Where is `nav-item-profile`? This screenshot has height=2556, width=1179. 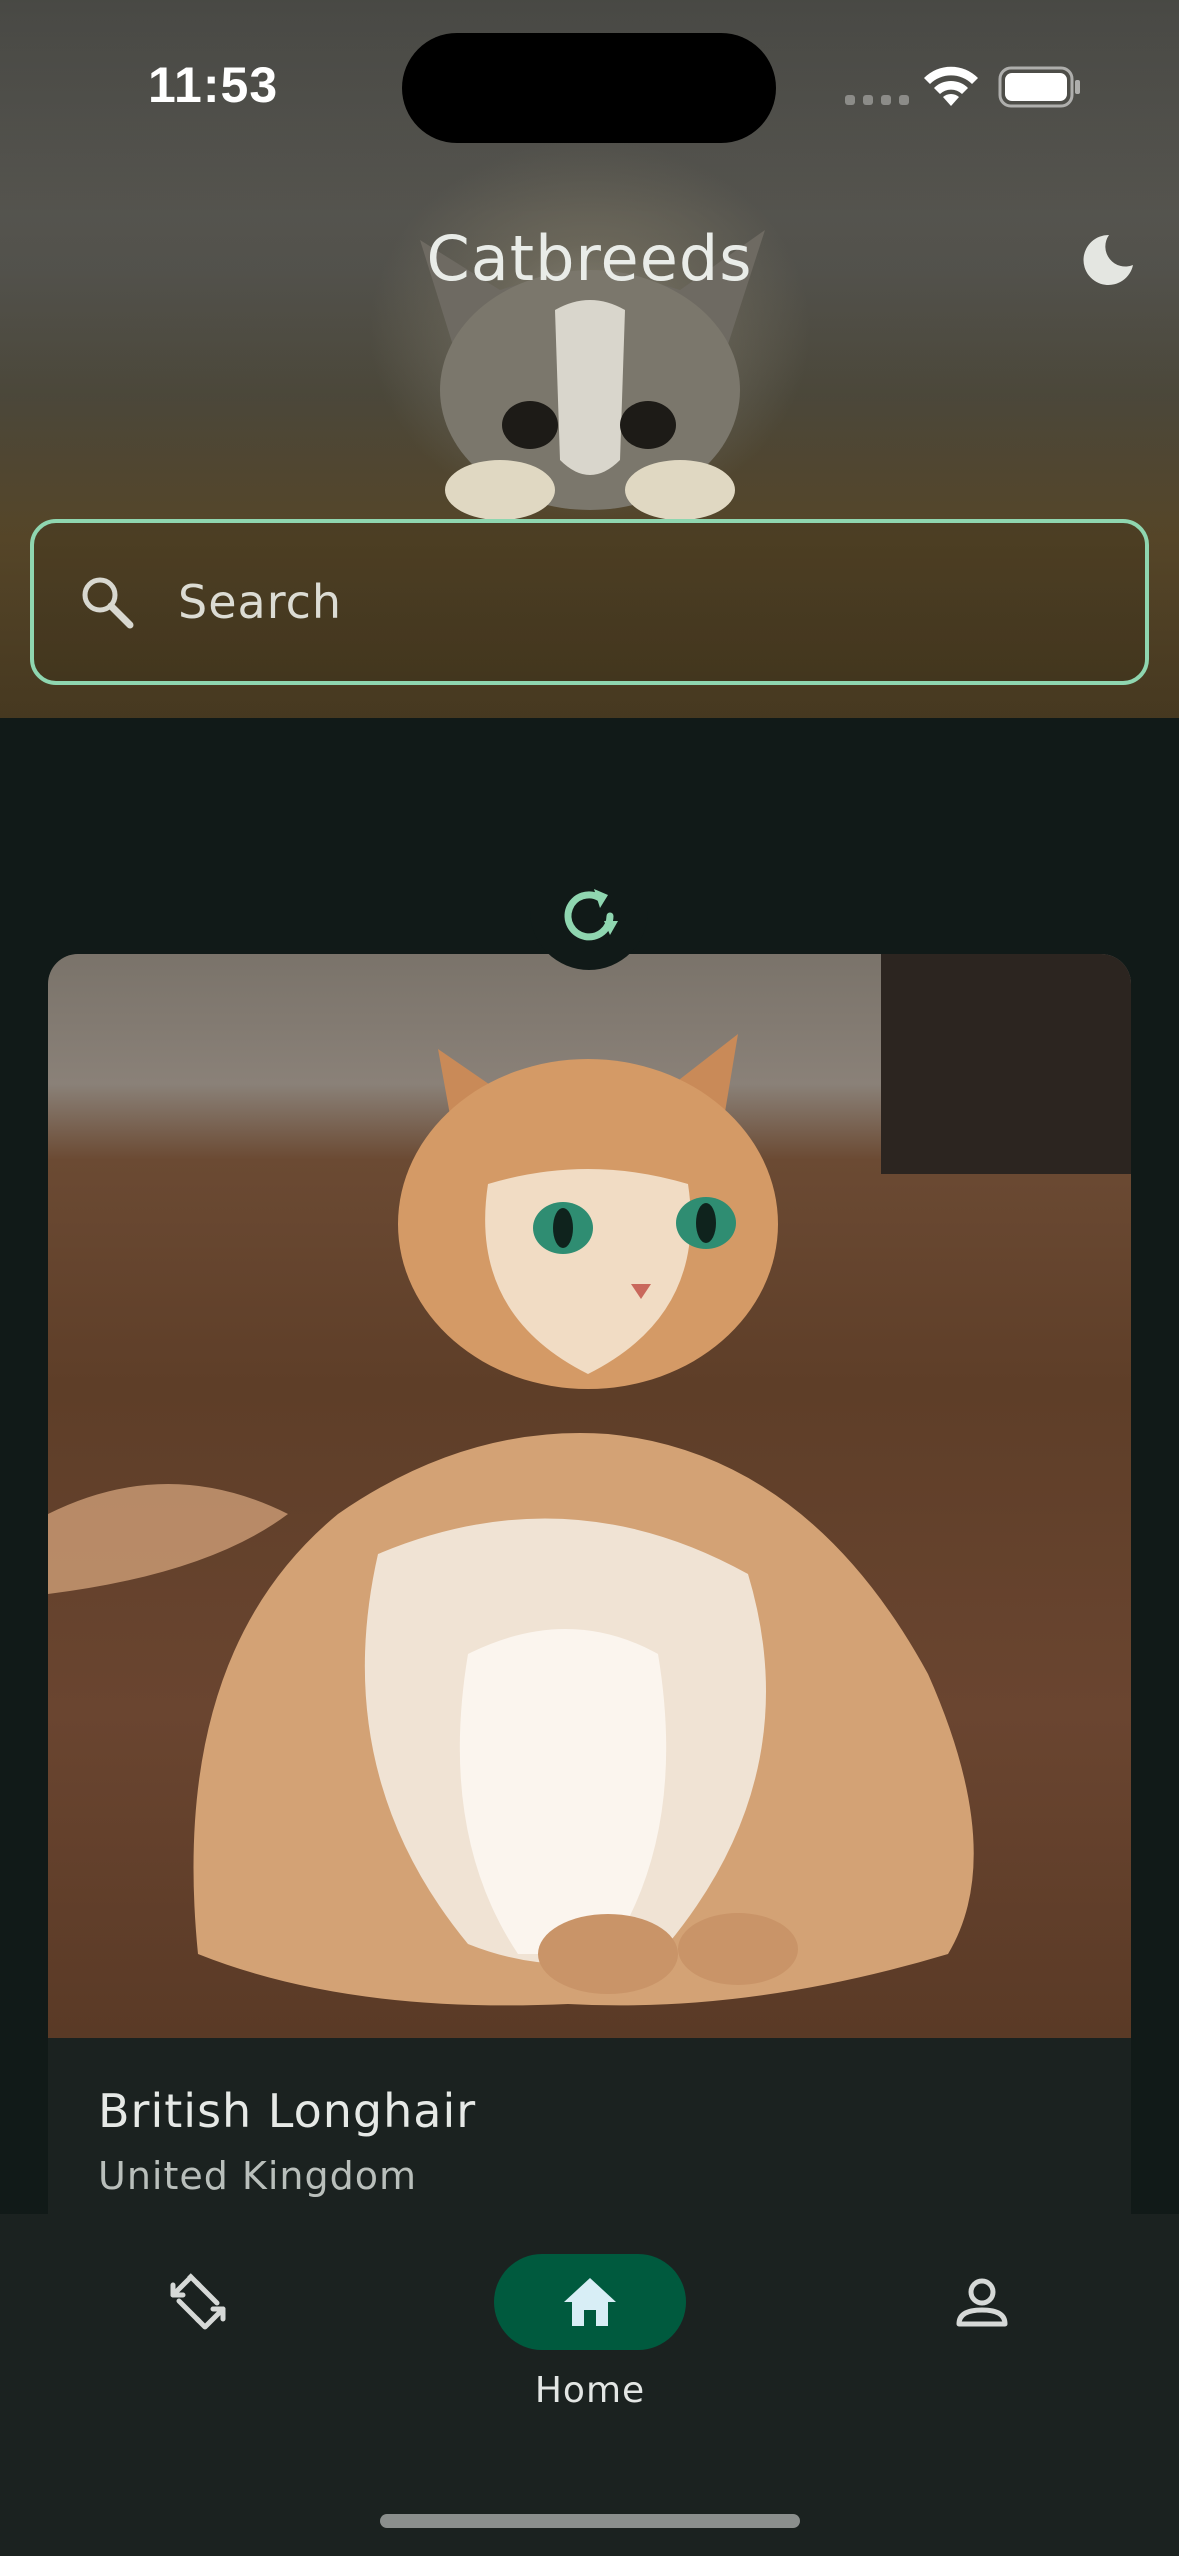 nav-item-profile is located at coordinates (982, 2302).